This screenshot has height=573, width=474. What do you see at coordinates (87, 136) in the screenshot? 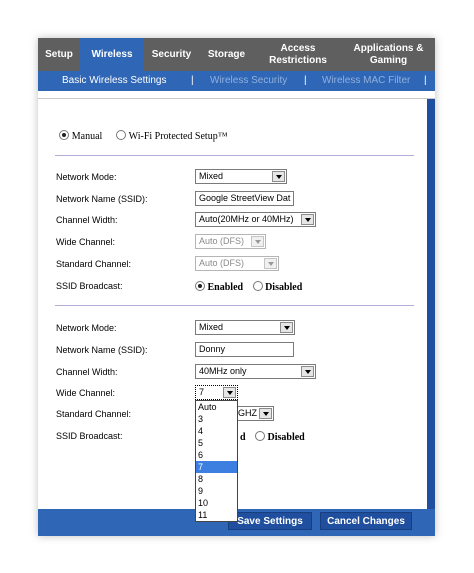
I see `manual-label: Manual` at bounding box center [87, 136].